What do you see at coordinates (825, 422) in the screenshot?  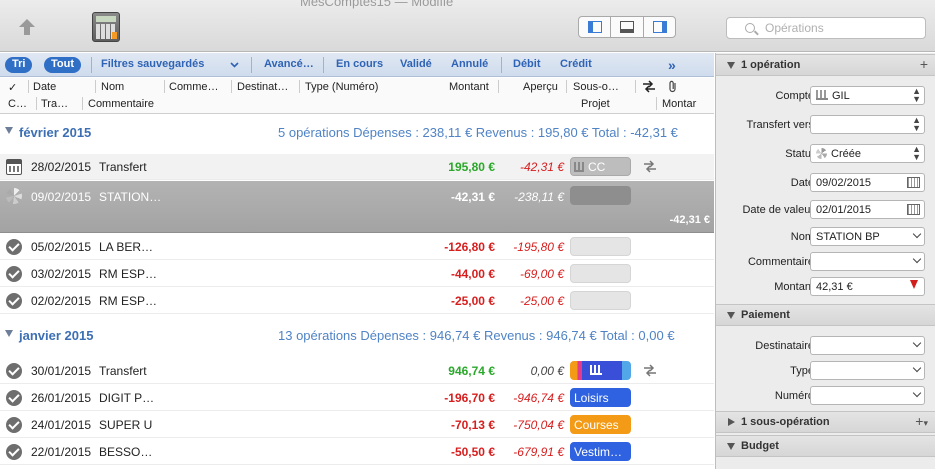 I see `section-sous-operation-header: 1 sous-opération +▾` at bounding box center [825, 422].